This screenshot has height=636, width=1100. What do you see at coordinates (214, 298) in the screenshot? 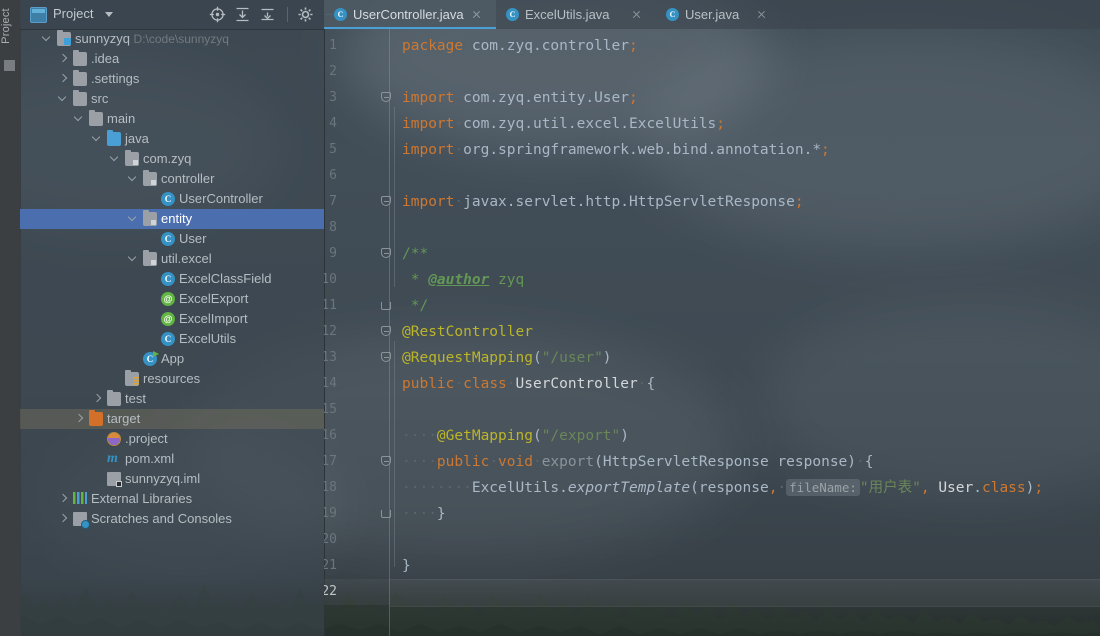
I see `tree-item-label: ExcelExport` at bounding box center [214, 298].